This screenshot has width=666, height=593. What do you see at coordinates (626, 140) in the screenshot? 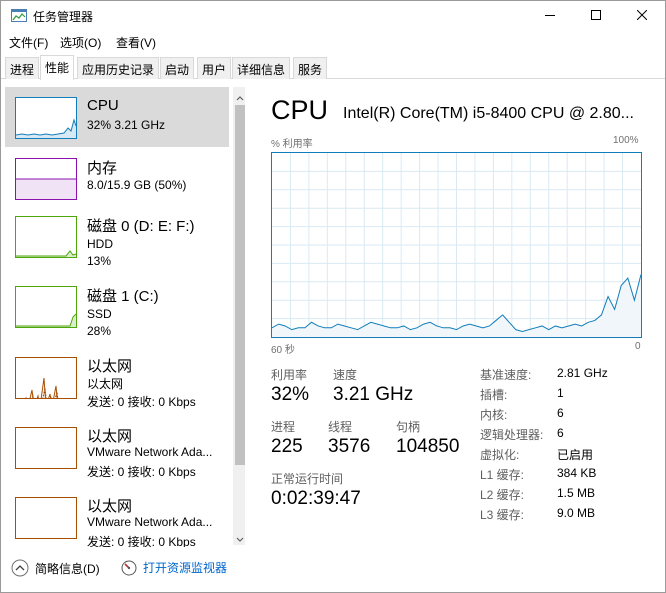
I see `graph-y-max-label: 100%` at bounding box center [626, 140].